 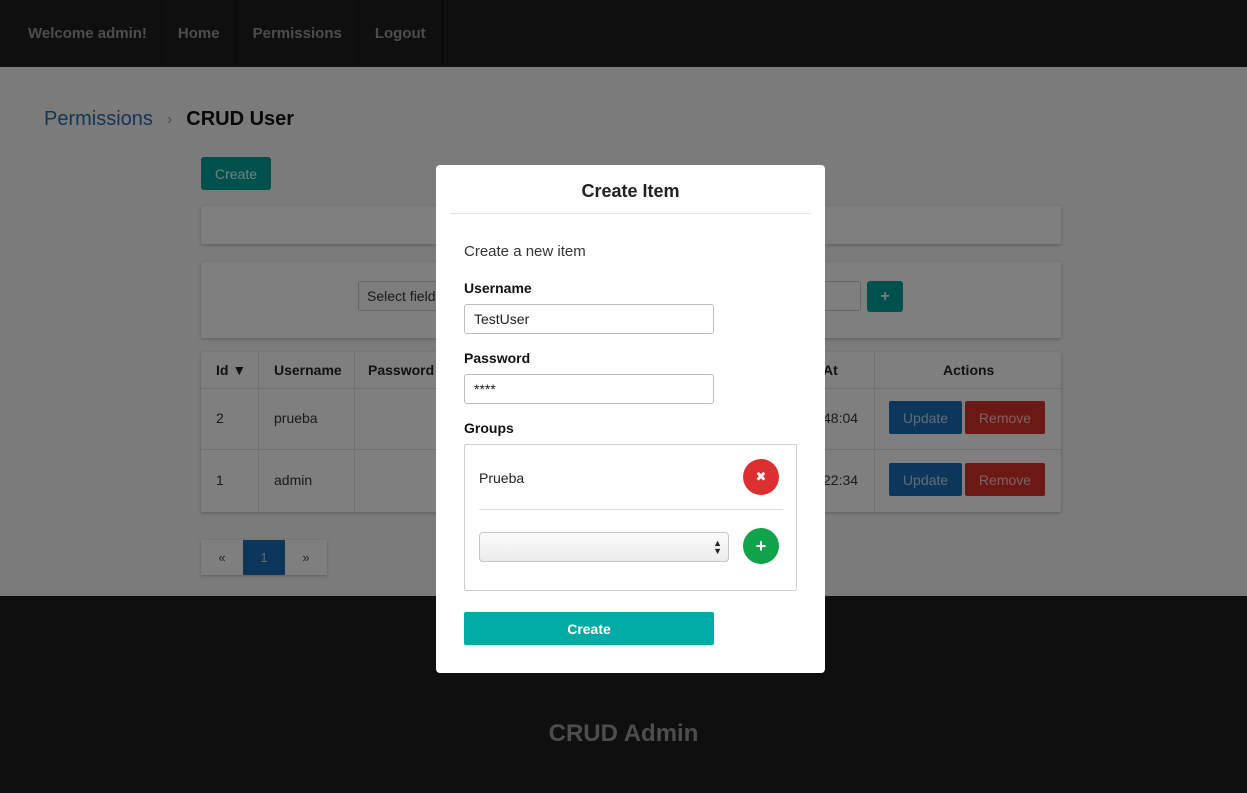 I want to click on username-input, so click(x=589, y=319).